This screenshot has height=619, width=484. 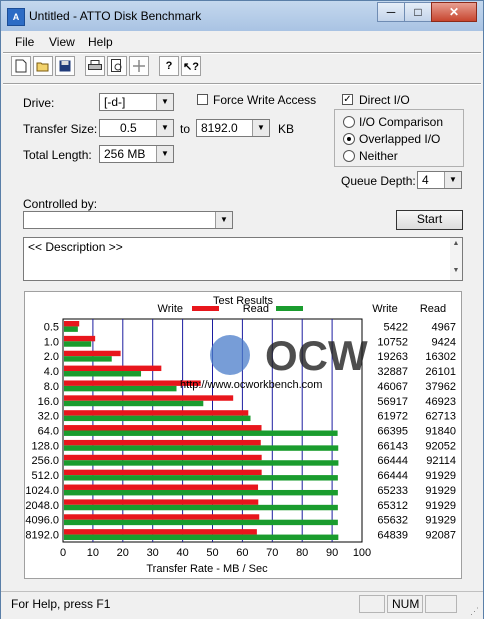 I want to click on minimize-button: ─, so click(x=391, y=12).